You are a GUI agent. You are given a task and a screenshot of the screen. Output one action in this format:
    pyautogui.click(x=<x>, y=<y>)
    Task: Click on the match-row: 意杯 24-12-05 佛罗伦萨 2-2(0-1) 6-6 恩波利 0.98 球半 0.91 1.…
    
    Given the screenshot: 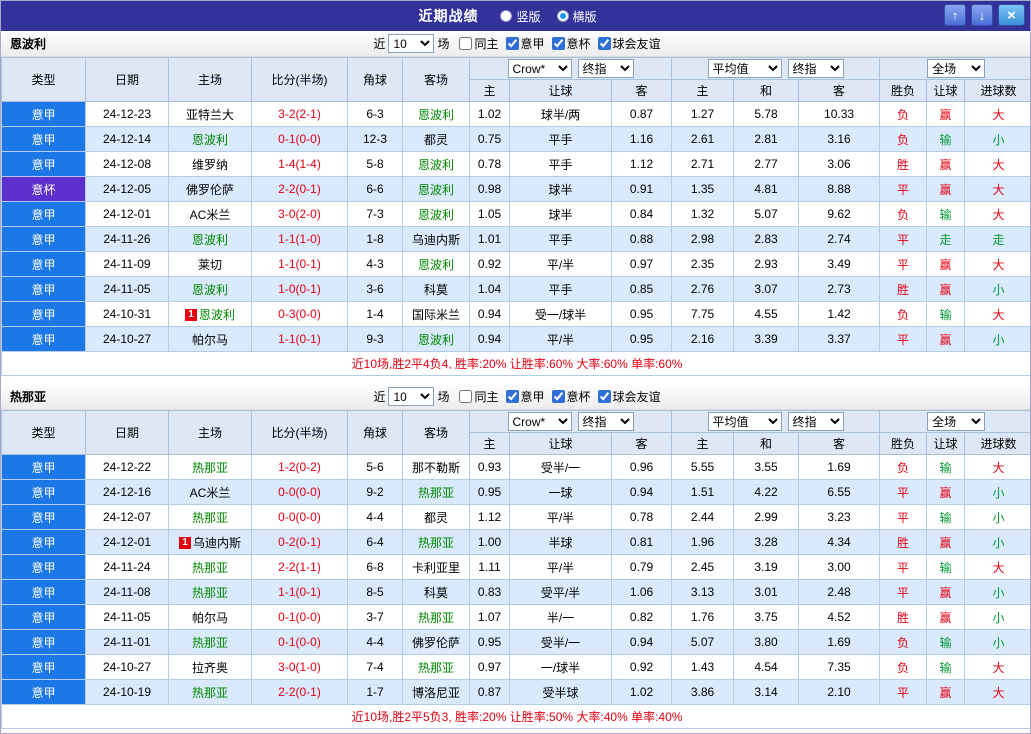 What is the action you would take?
    pyautogui.click(x=515, y=189)
    